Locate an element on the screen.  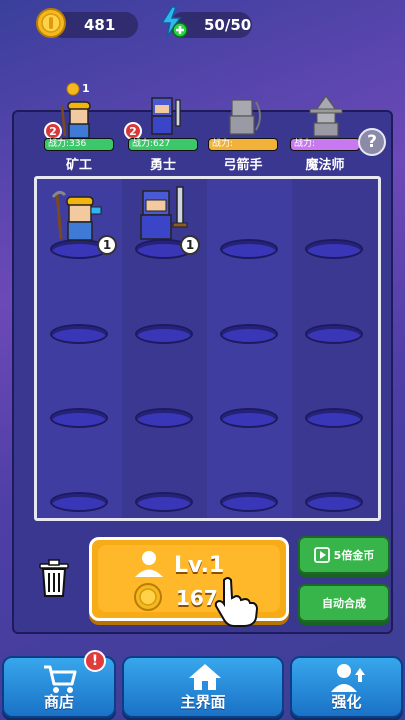
power-label: 战力:336 is located at coordinates (67, 144).